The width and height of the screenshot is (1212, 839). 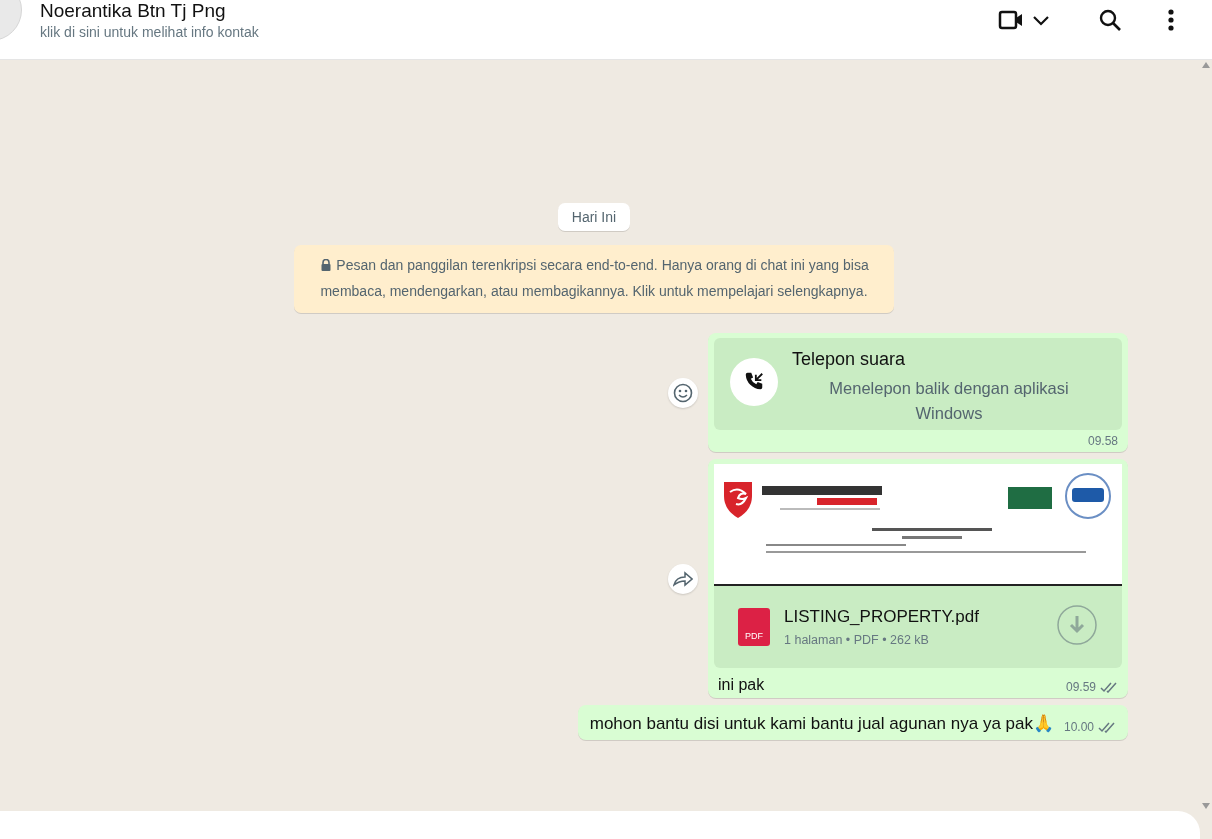 What do you see at coordinates (1102, 441) in the screenshot?
I see `message-time: 09.58` at bounding box center [1102, 441].